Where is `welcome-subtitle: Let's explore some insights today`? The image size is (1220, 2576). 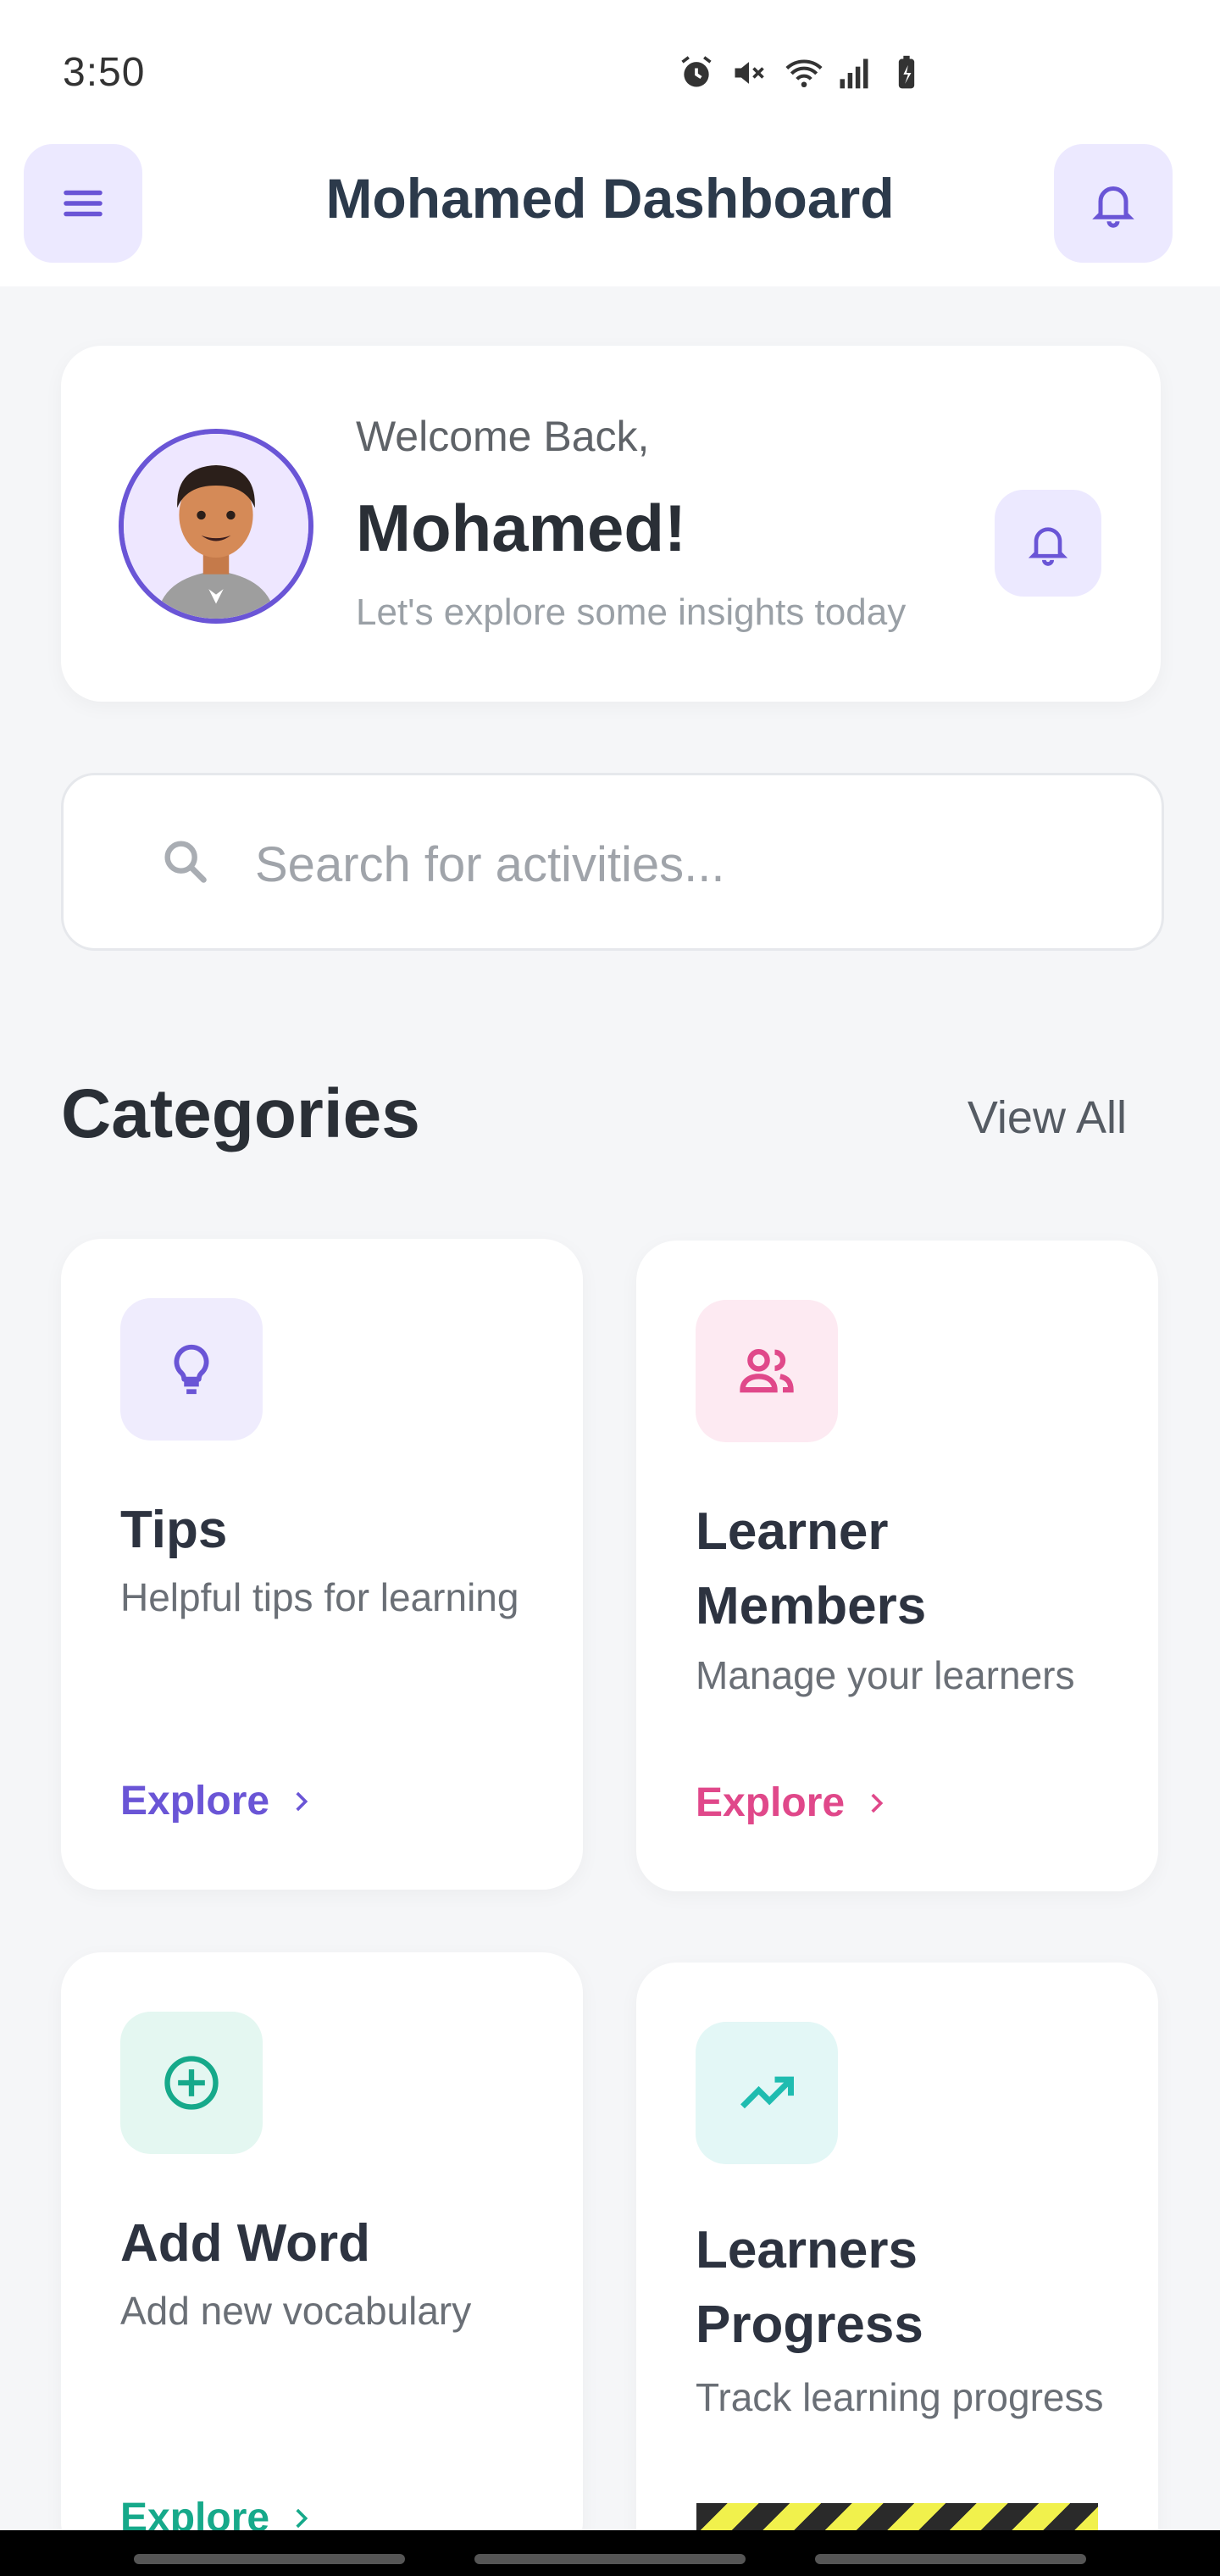 welcome-subtitle: Let's explore some insights today is located at coordinates (631, 612).